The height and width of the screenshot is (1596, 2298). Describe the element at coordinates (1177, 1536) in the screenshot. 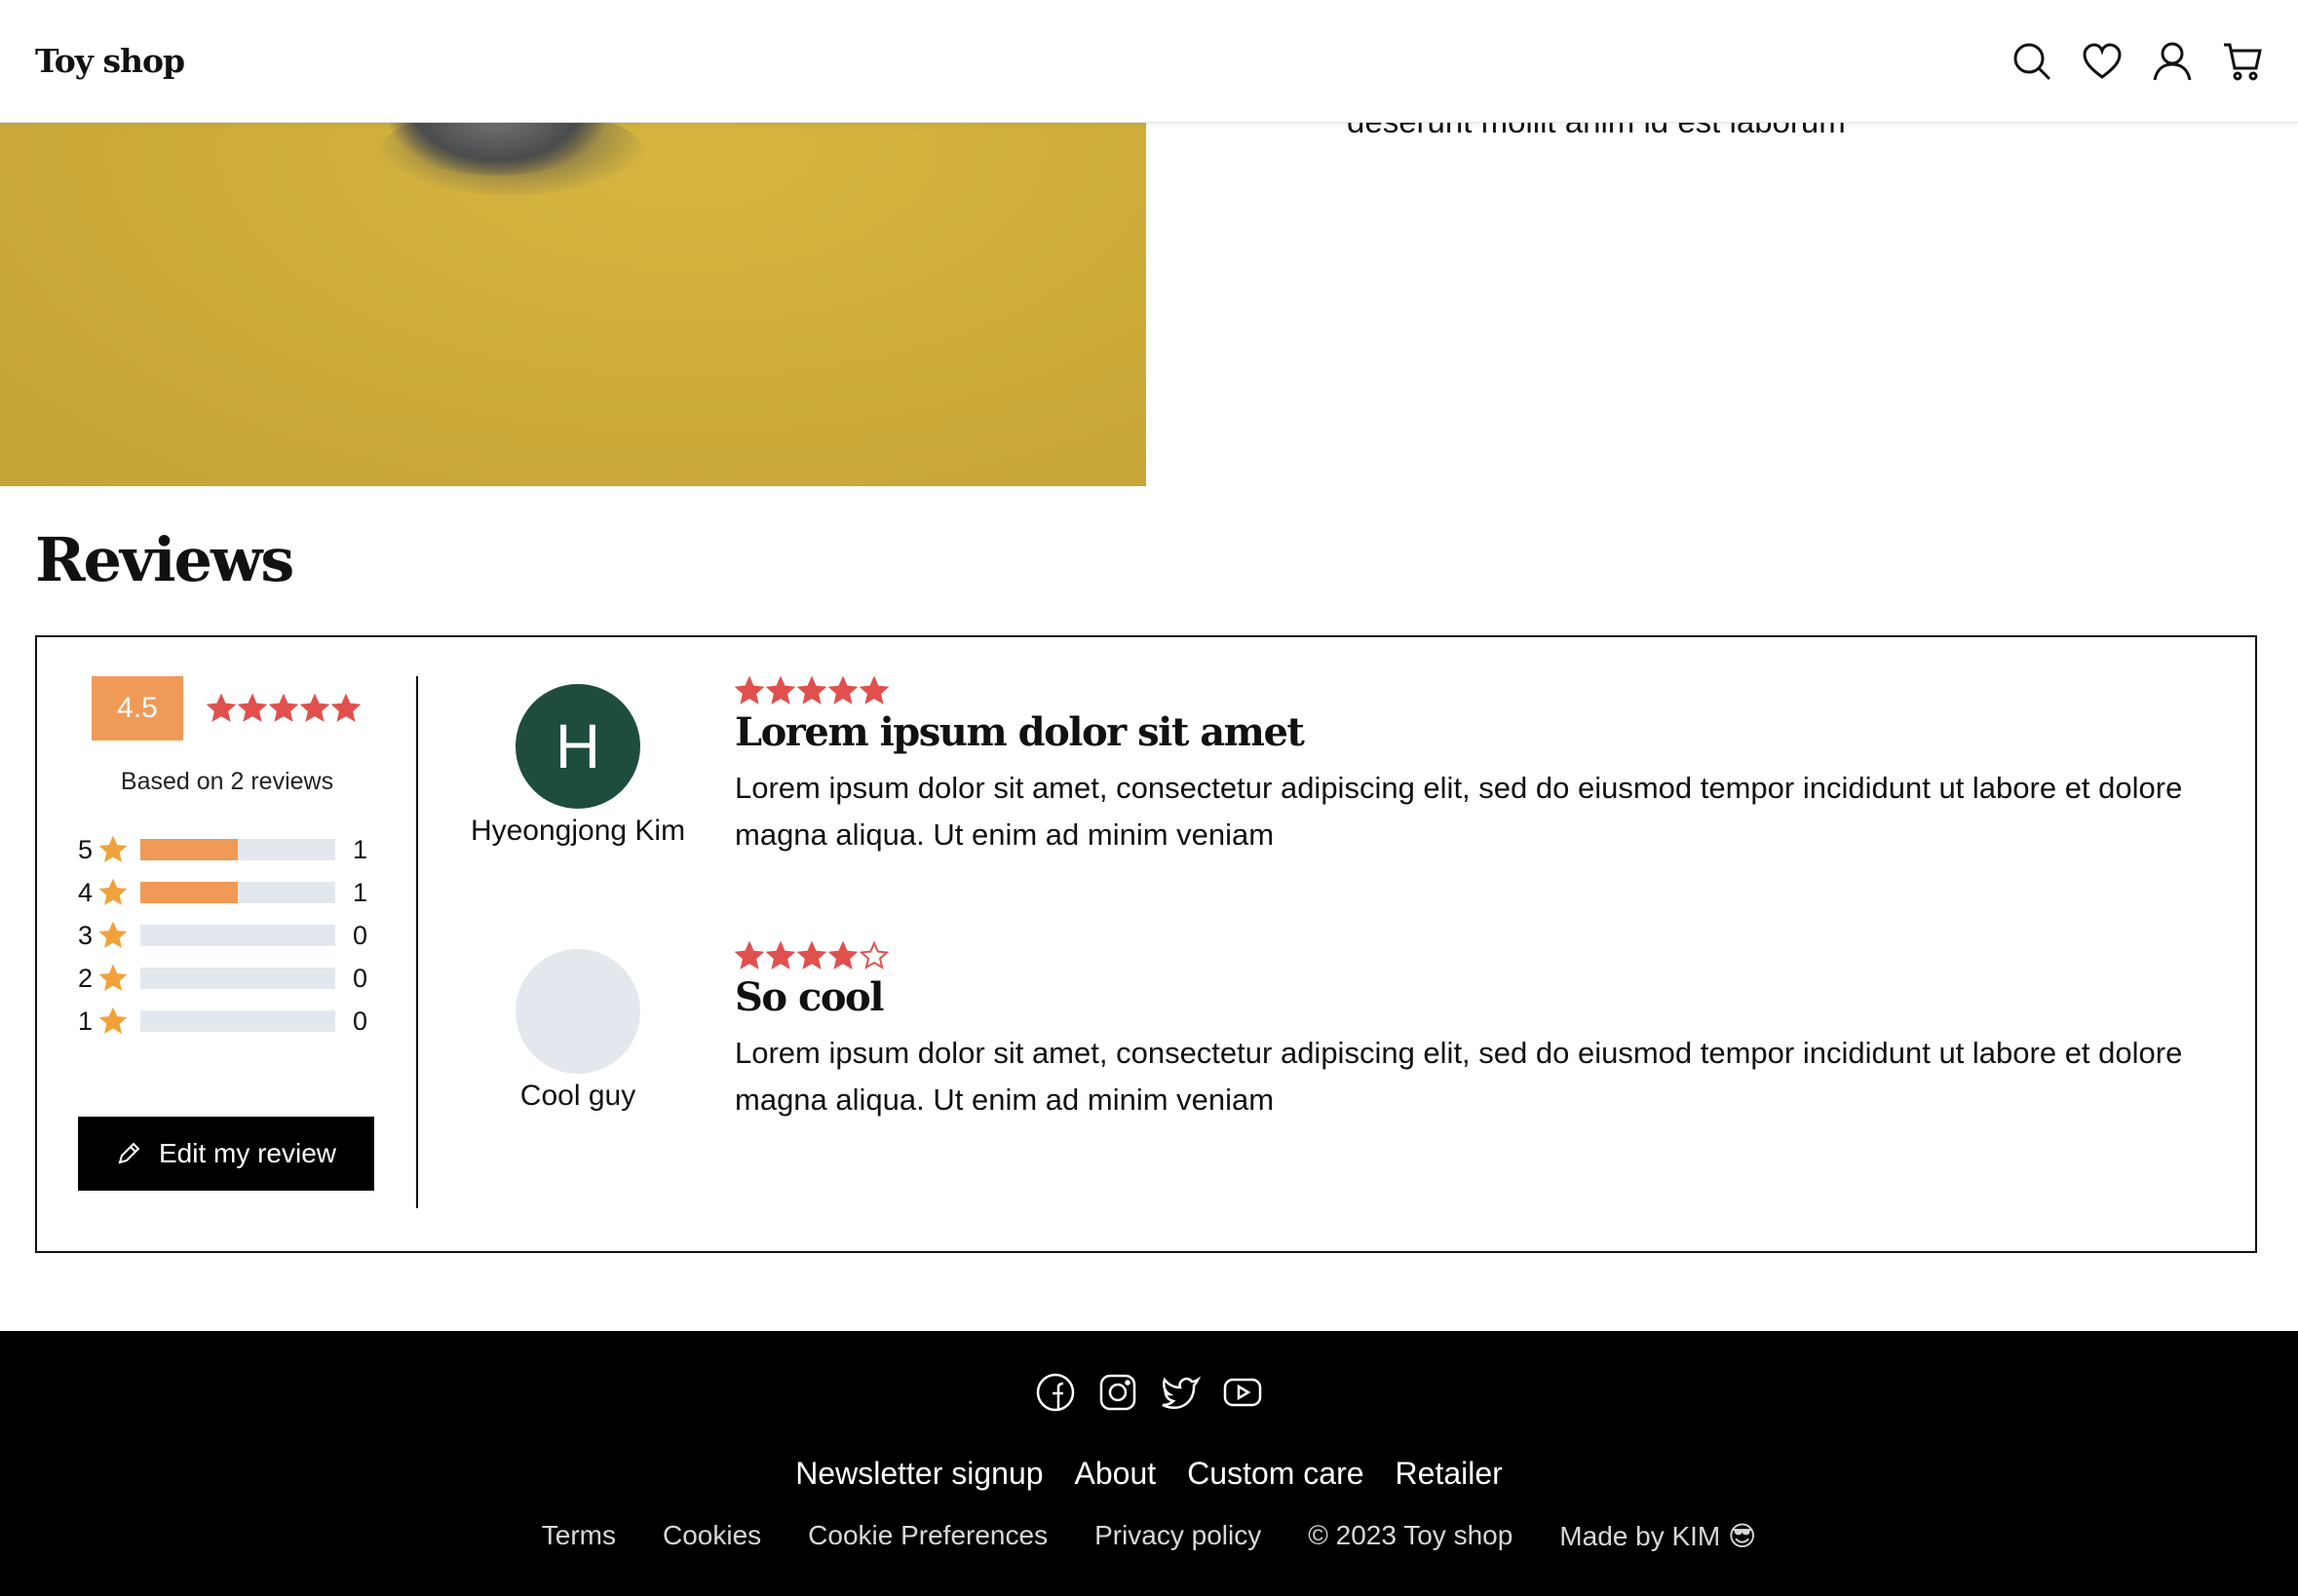

I see `legal-link-privacy: Privacy policy` at that location.